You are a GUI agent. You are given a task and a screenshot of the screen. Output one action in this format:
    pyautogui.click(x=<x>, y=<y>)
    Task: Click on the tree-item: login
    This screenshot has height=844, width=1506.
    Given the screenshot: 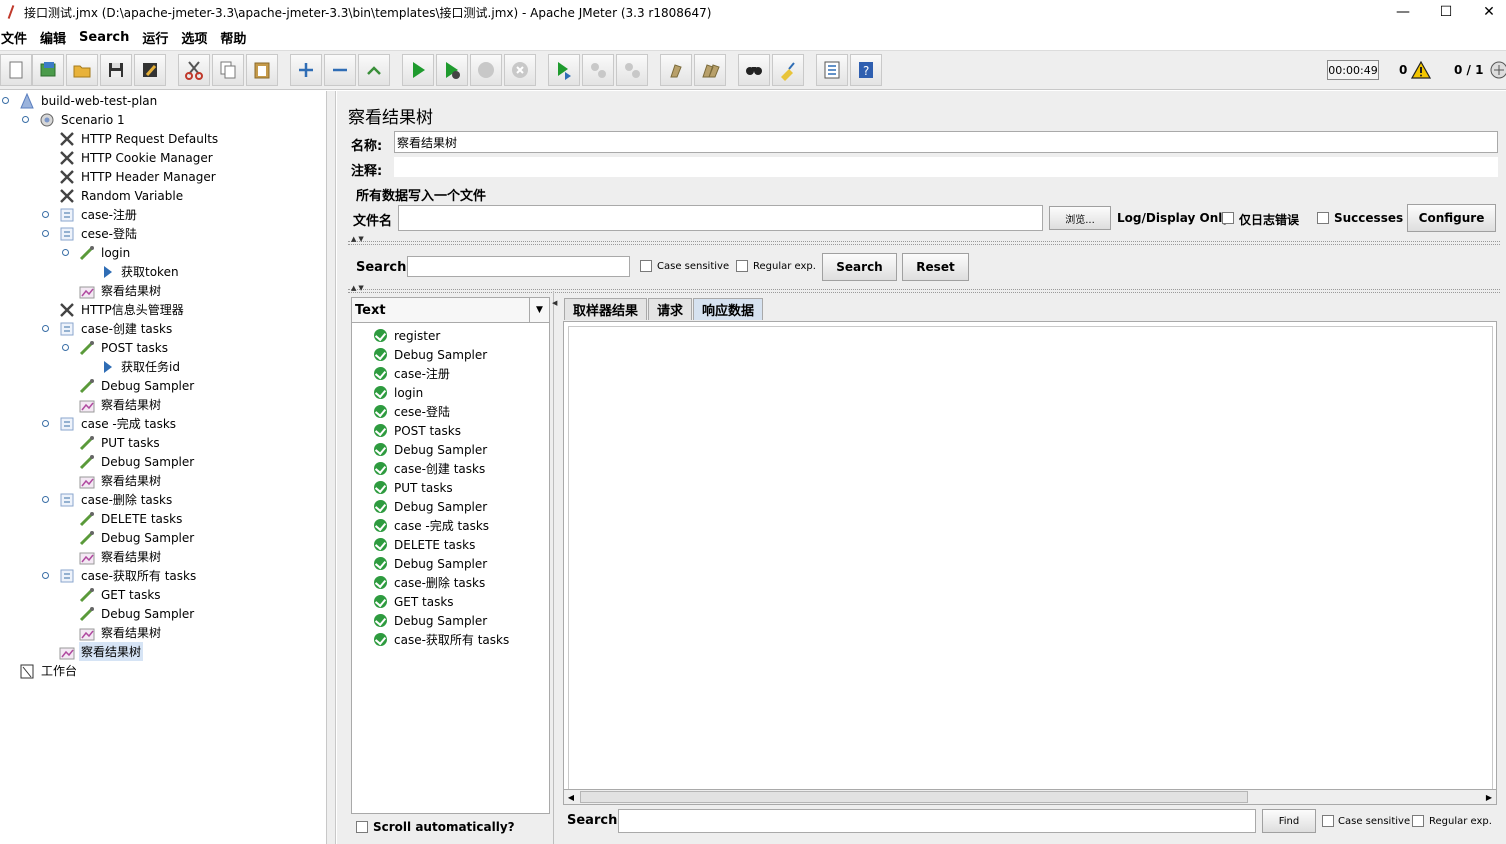 What is the action you would take?
    pyautogui.click(x=105, y=252)
    